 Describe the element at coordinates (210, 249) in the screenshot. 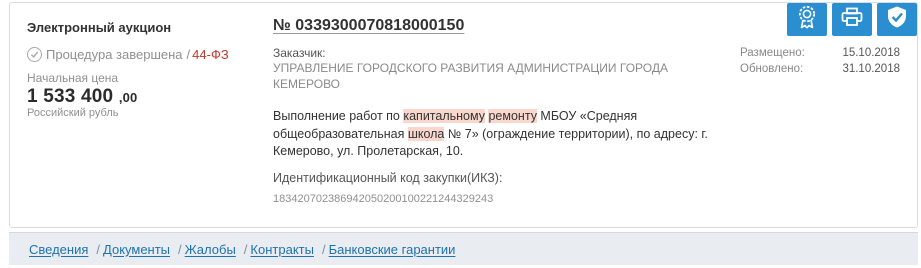

I see `tab-complaints: Жалобы` at that location.